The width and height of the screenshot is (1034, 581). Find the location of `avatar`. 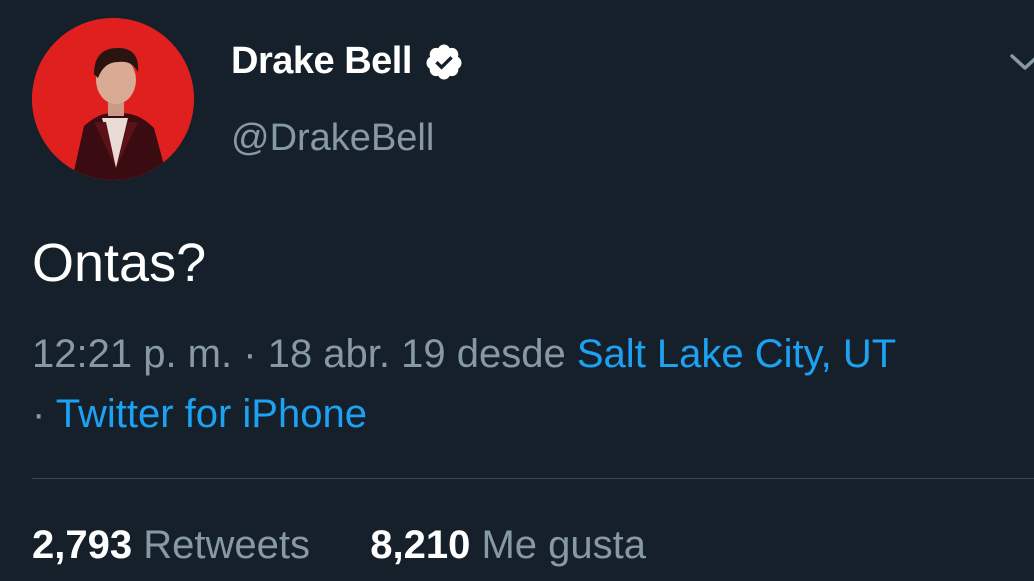

avatar is located at coordinates (113, 99).